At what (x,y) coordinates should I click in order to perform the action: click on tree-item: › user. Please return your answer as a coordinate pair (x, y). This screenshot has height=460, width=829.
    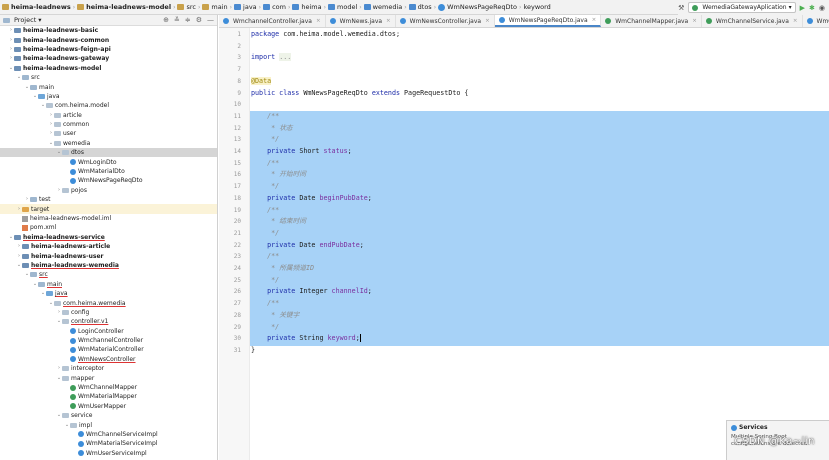
    Looking at the image, I should click on (108, 133).